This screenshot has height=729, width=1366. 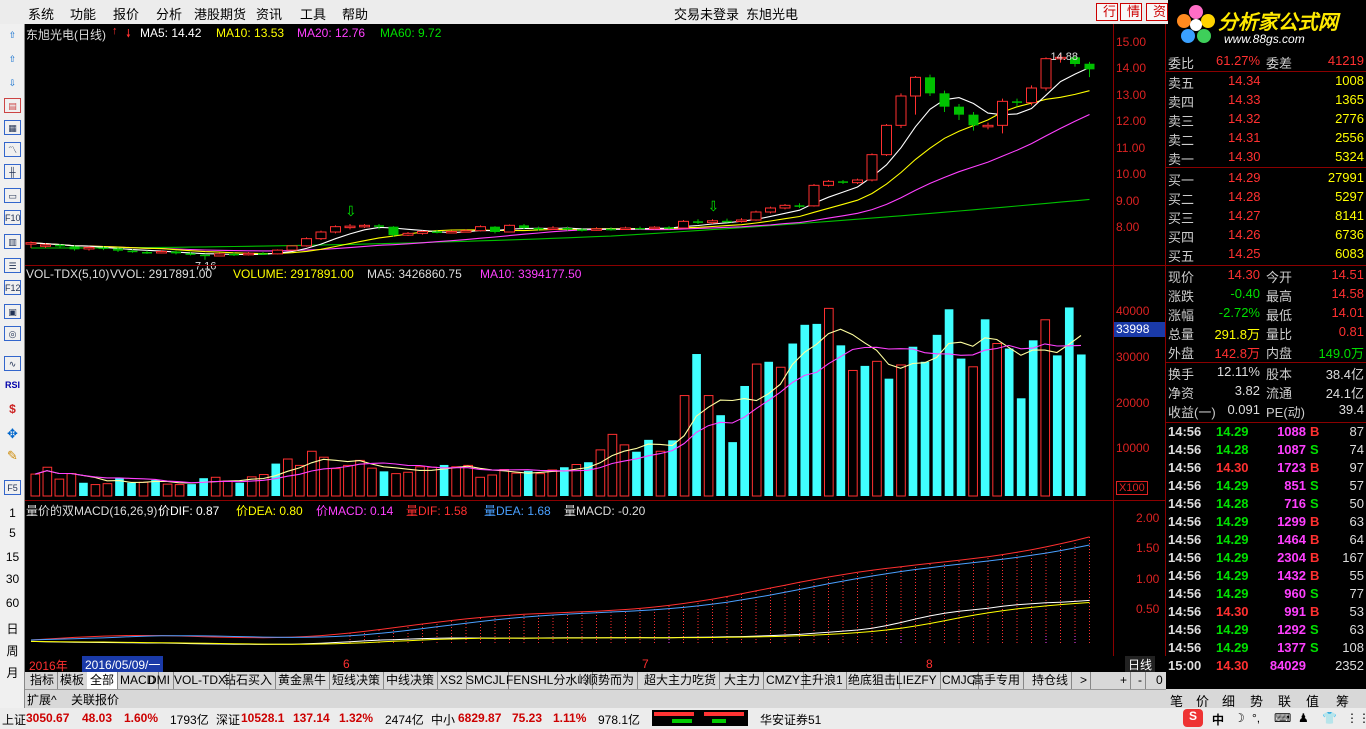 What do you see at coordinates (1356, 718) in the screenshot?
I see `grid-menu-icon: ⋮⋮` at bounding box center [1356, 718].